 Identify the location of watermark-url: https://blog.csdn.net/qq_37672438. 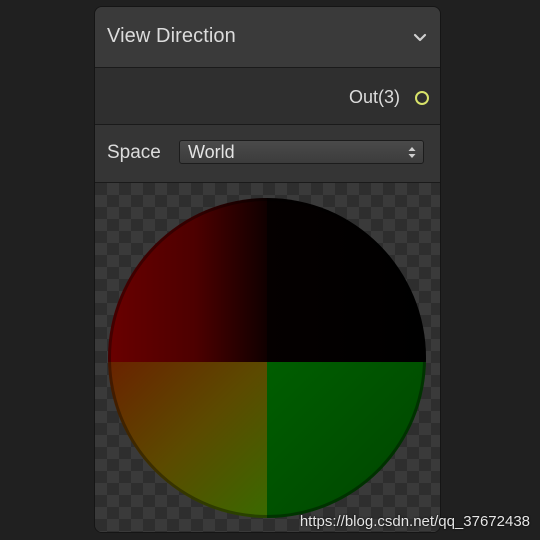
(414, 521).